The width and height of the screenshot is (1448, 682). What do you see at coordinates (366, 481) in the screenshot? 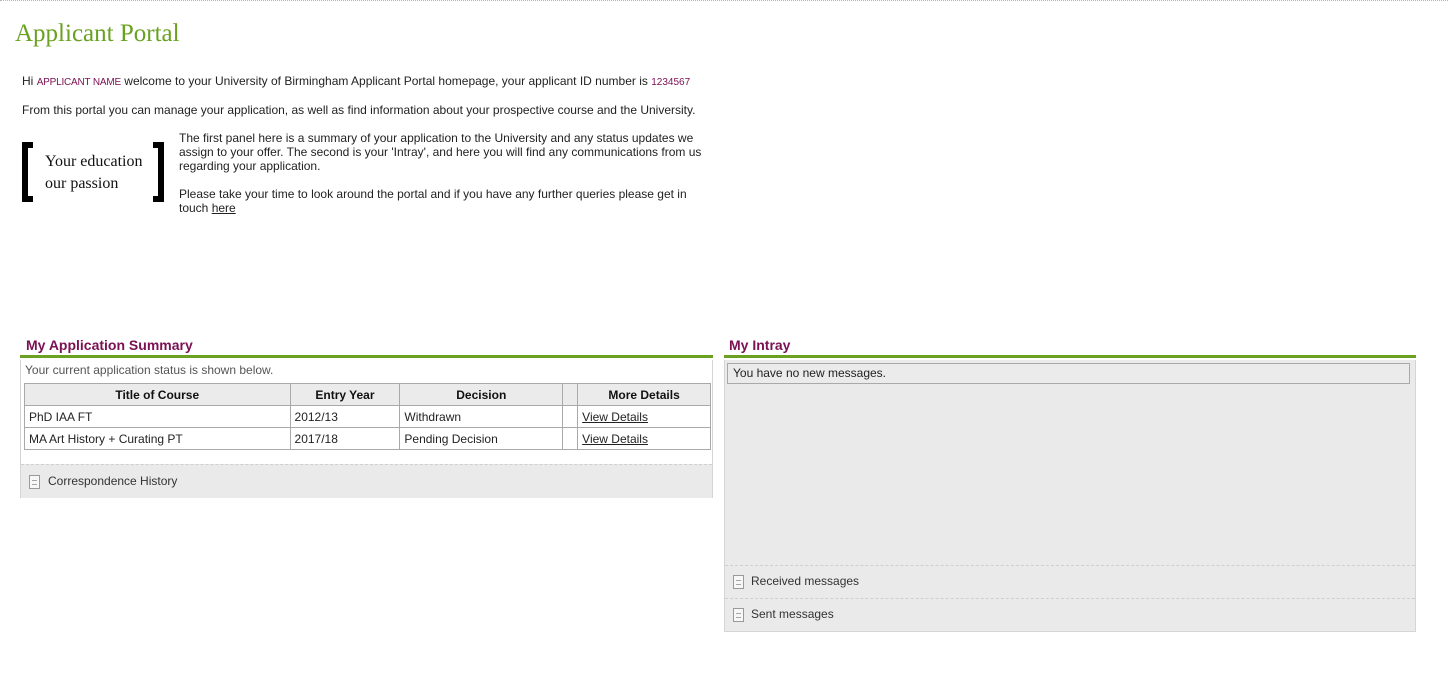
I see `correspondence-history-row: Correspondence History` at bounding box center [366, 481].